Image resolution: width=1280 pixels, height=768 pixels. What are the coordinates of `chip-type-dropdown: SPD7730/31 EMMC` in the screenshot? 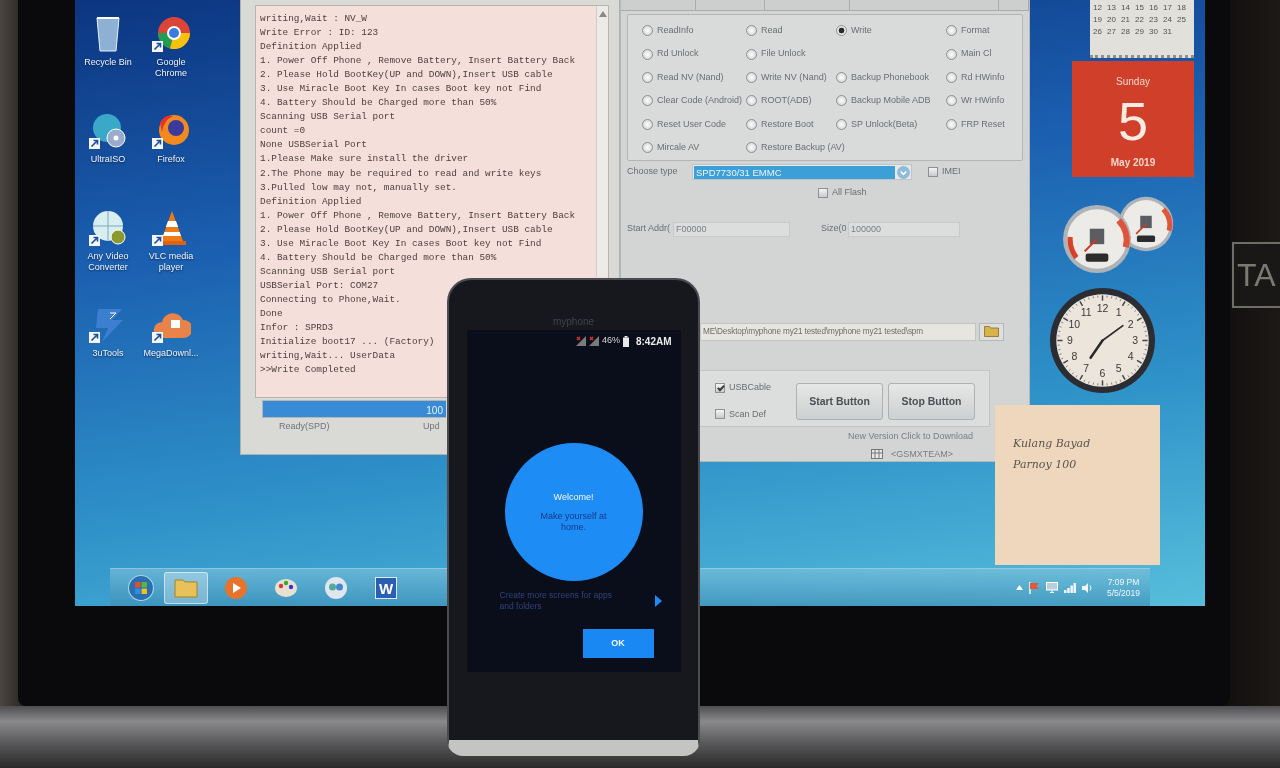 It's located at (802, 172).